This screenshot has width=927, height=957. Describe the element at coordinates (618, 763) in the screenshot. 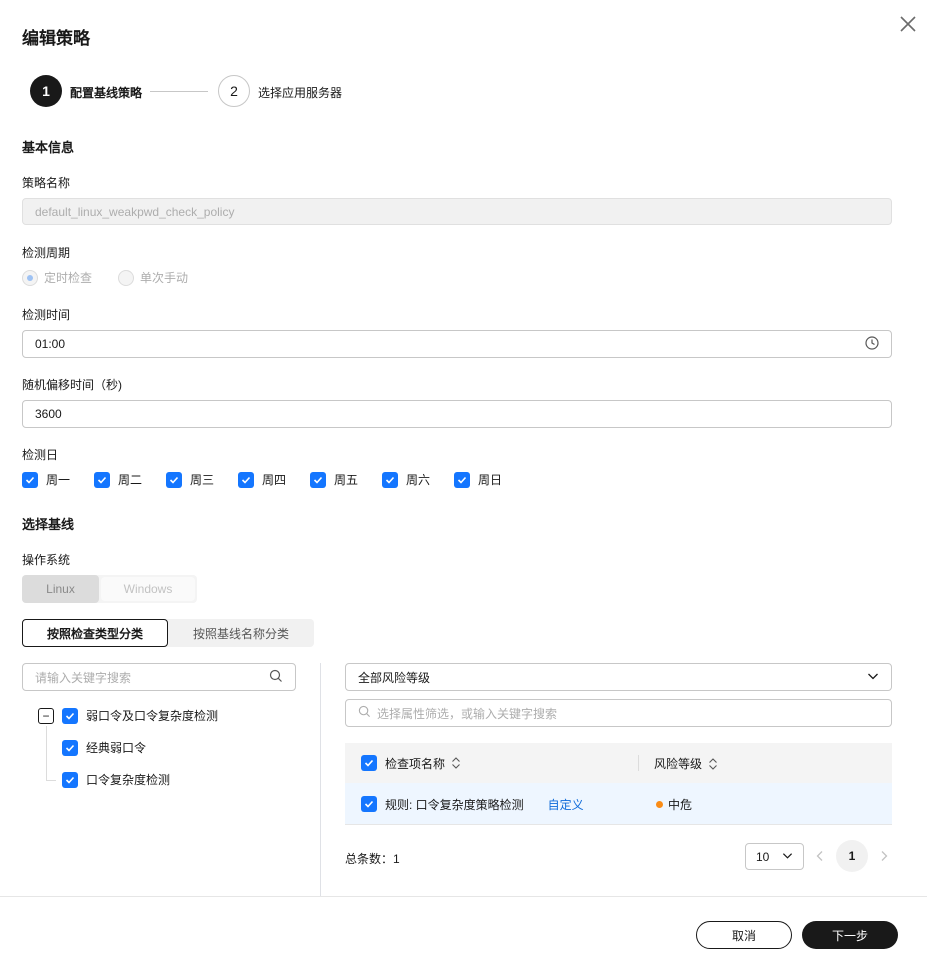

I see `table-header: 检查项名称 风险等级` at that location.